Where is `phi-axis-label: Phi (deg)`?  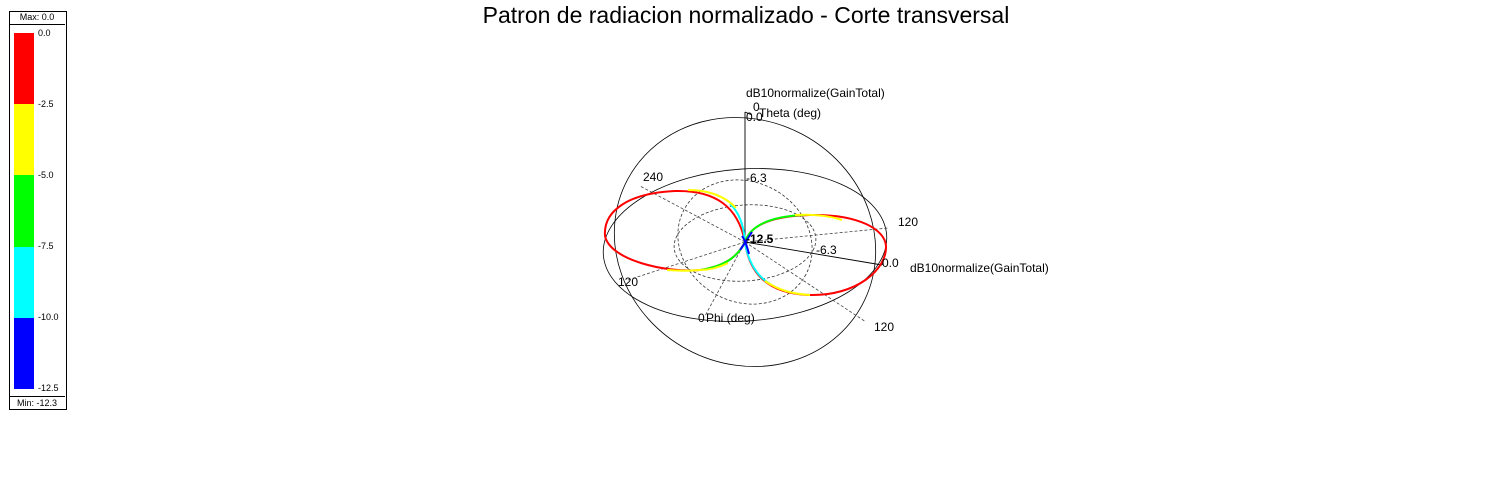 phi-axis-label: Phi (deg) is located at coordinates (730, 318).